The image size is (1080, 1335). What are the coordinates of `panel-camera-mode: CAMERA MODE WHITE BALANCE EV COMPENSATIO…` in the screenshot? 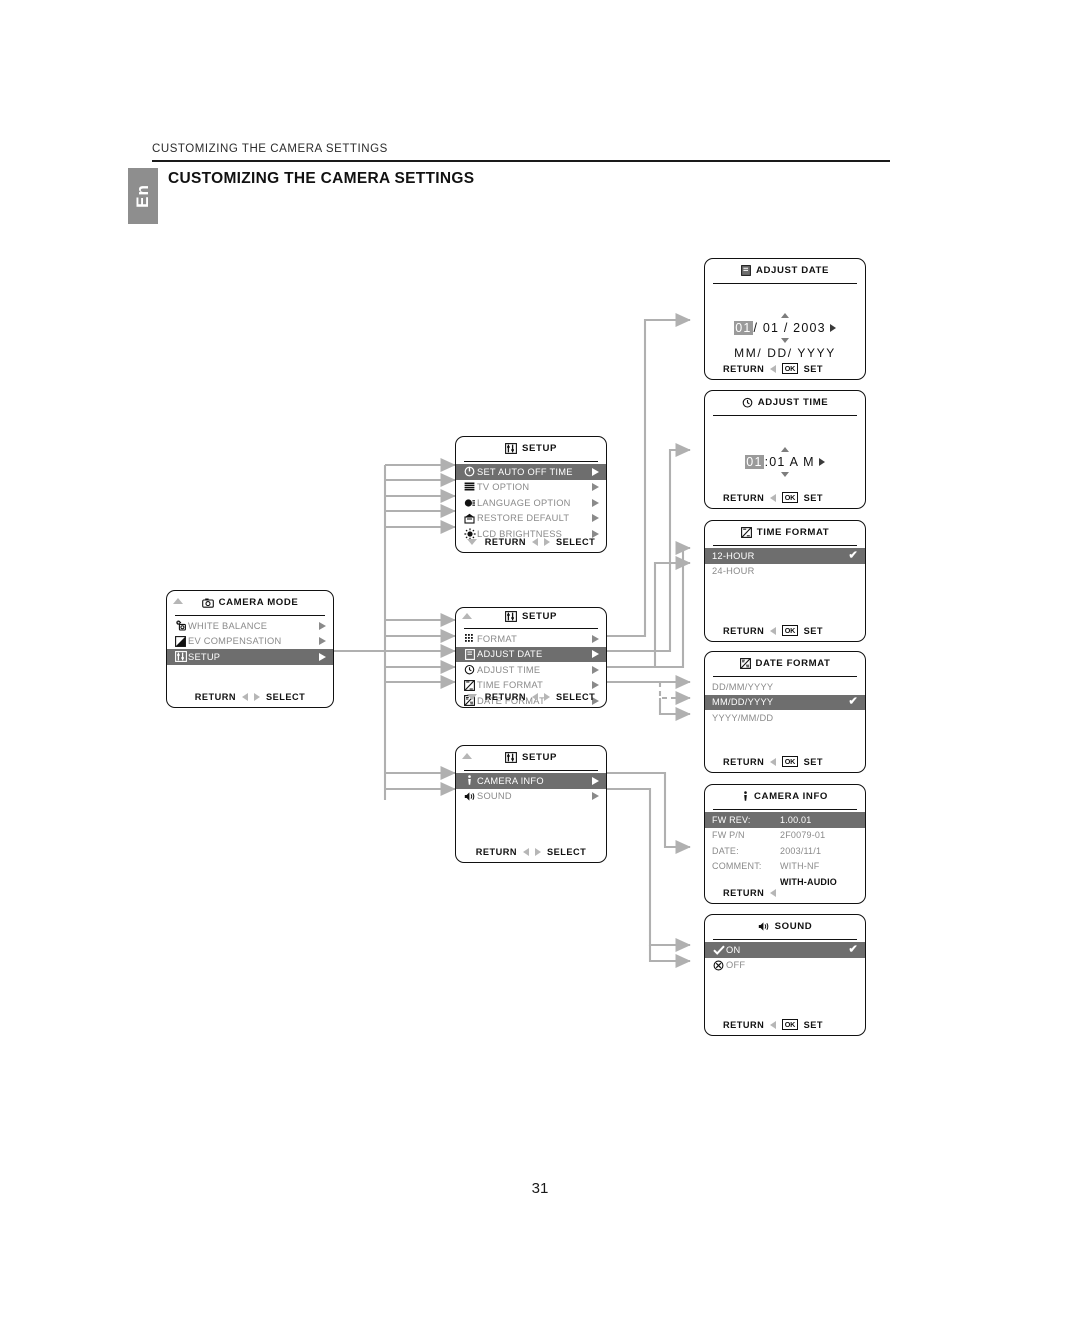 It's located at (250, 649).